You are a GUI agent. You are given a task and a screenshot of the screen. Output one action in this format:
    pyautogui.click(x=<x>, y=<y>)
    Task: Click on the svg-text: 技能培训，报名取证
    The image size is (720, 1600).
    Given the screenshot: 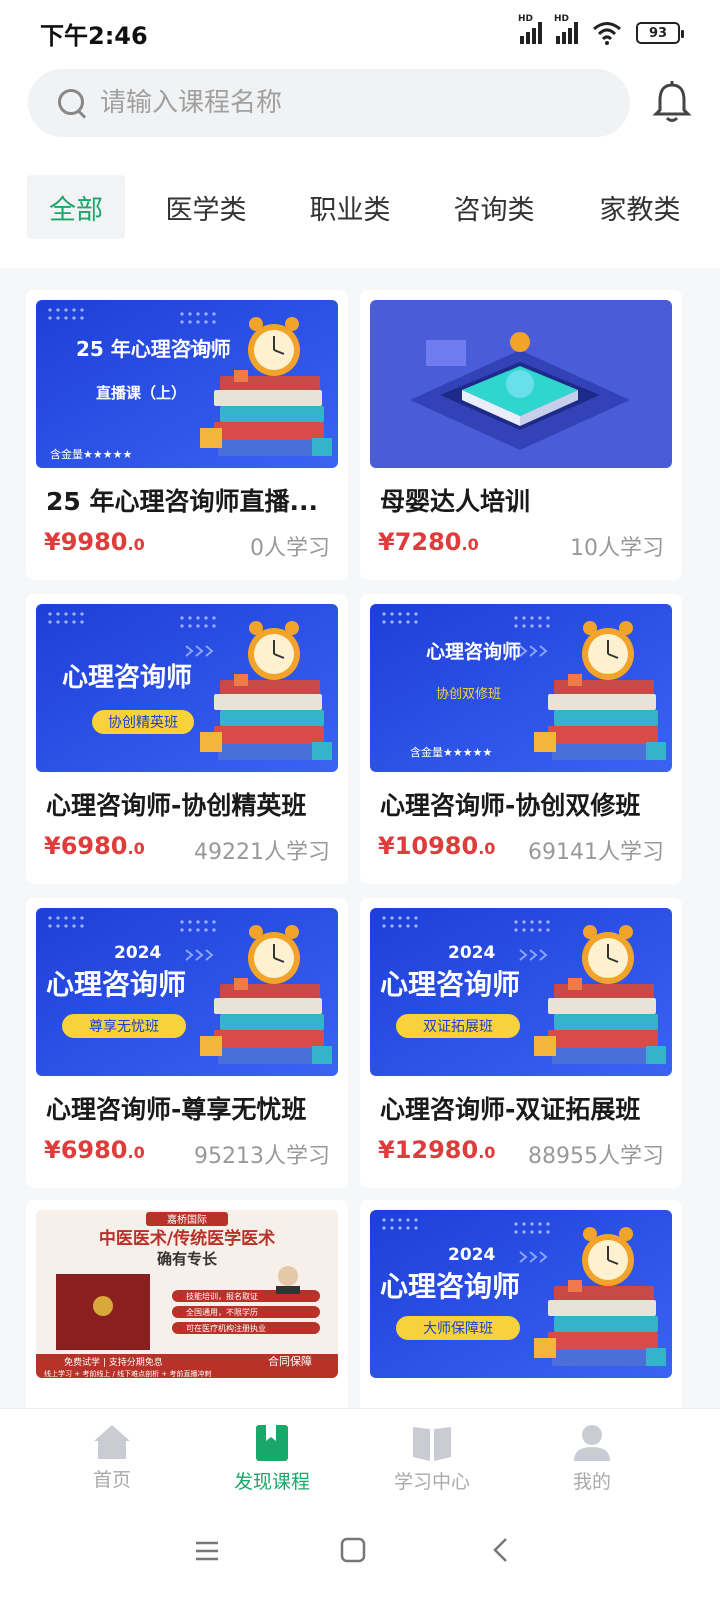 What is the action you would take?
    pyautogui.click(x=222, y=1296)
    